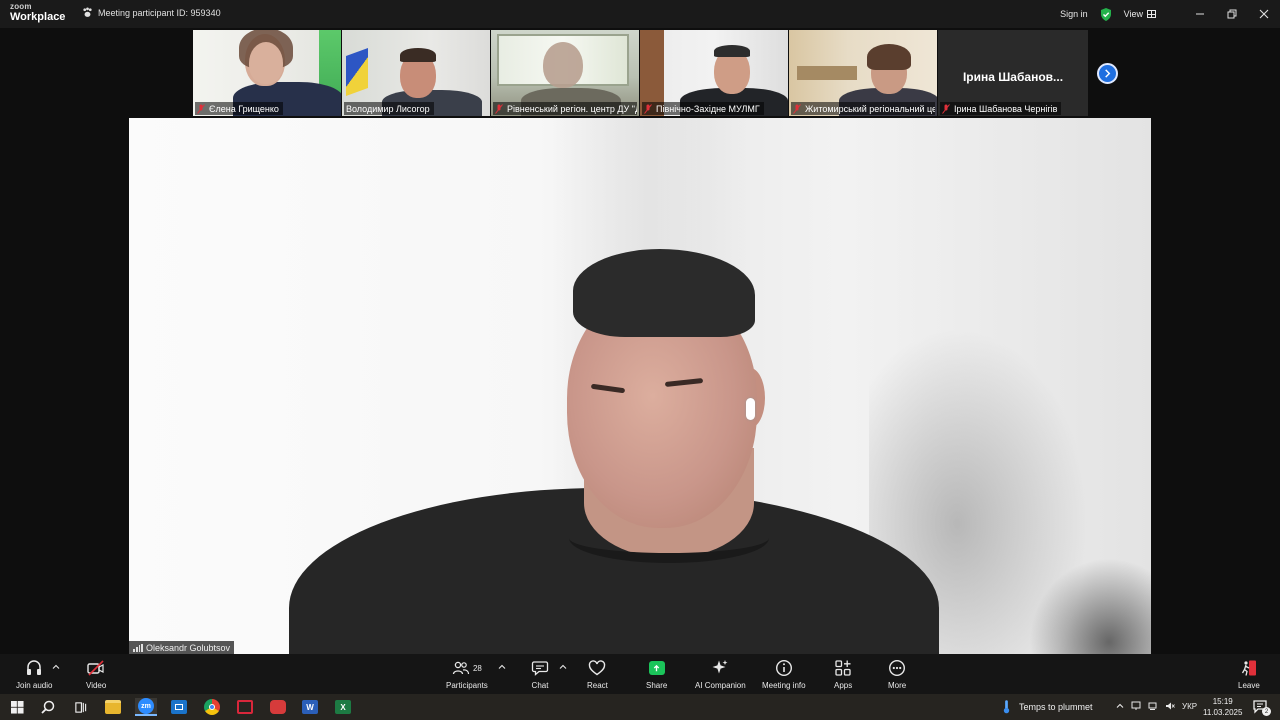 The height and width of the screenshot is (720, 1280). I want to click on task-view-button, so click(80, 707).